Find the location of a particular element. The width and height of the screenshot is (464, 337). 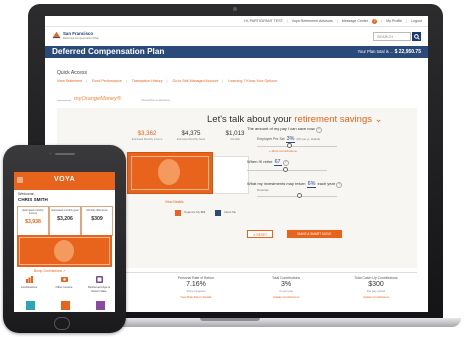

stat-estimated-need: $4,375 Estimated Monthly Need is located at coordinates (191, 135).